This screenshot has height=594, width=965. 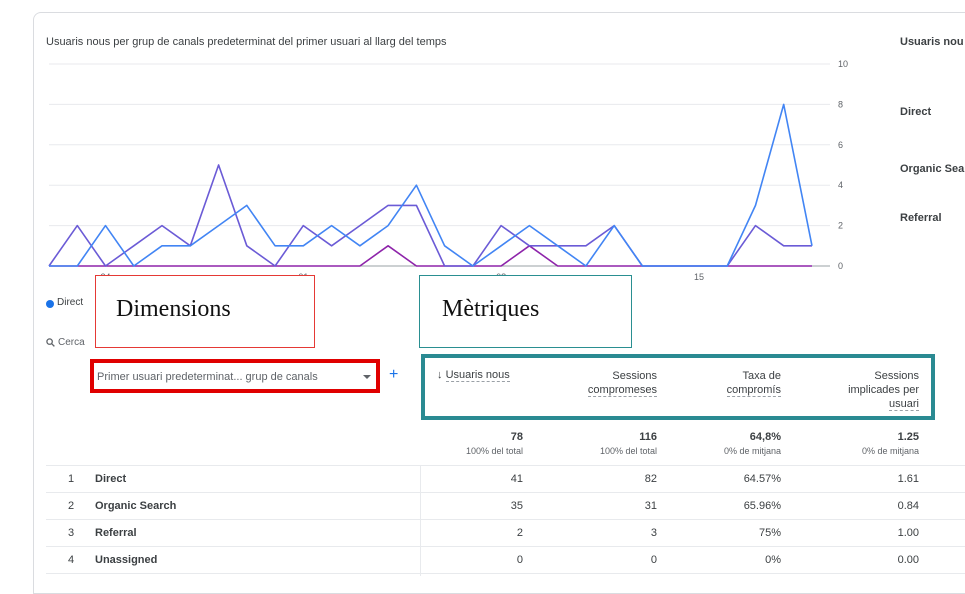 I want to click on column-header-sessions-implicades: Sessions implicades per usuari, so click(x=869, y=390).